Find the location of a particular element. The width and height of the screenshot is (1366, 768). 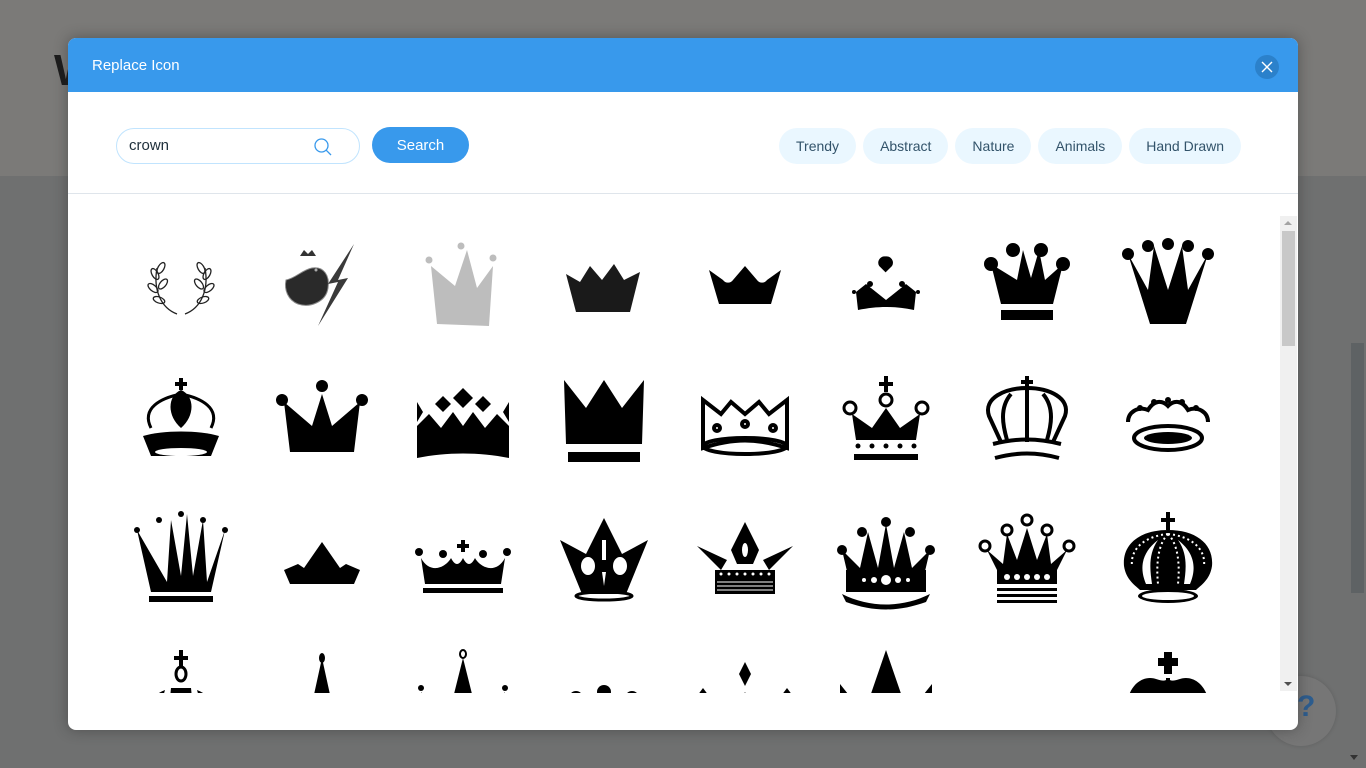

category-chip-abstract: Abstract is located at coordinates (906, 146).